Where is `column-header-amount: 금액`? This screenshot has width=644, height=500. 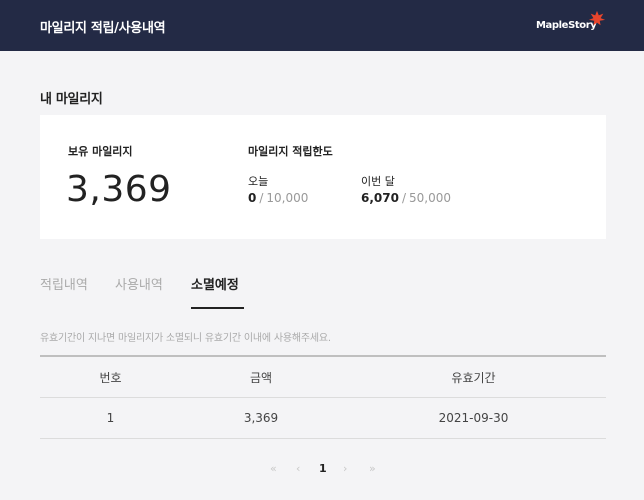 column-header-amount: 금액 is located at coordinates (261, 377).